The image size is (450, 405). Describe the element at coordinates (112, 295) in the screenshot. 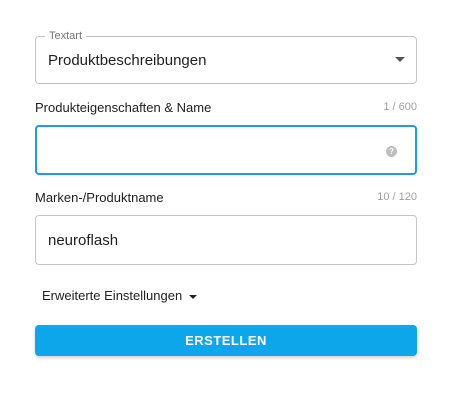

I see `advanced-settings-label: Erweiterte Einstellungen` at that location.